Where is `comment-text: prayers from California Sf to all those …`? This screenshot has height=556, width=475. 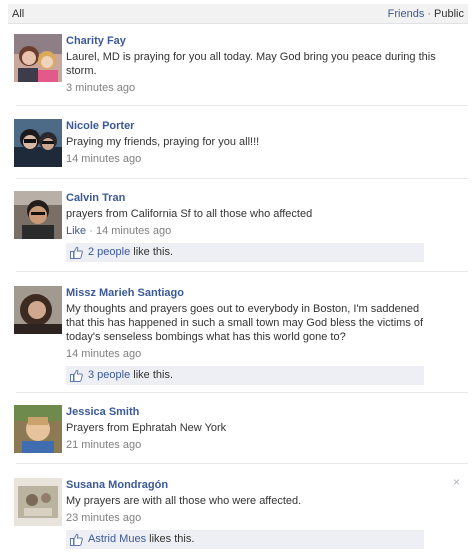 comment-text: prayers from California Sf to all those … is located at coordinates (189, 214).